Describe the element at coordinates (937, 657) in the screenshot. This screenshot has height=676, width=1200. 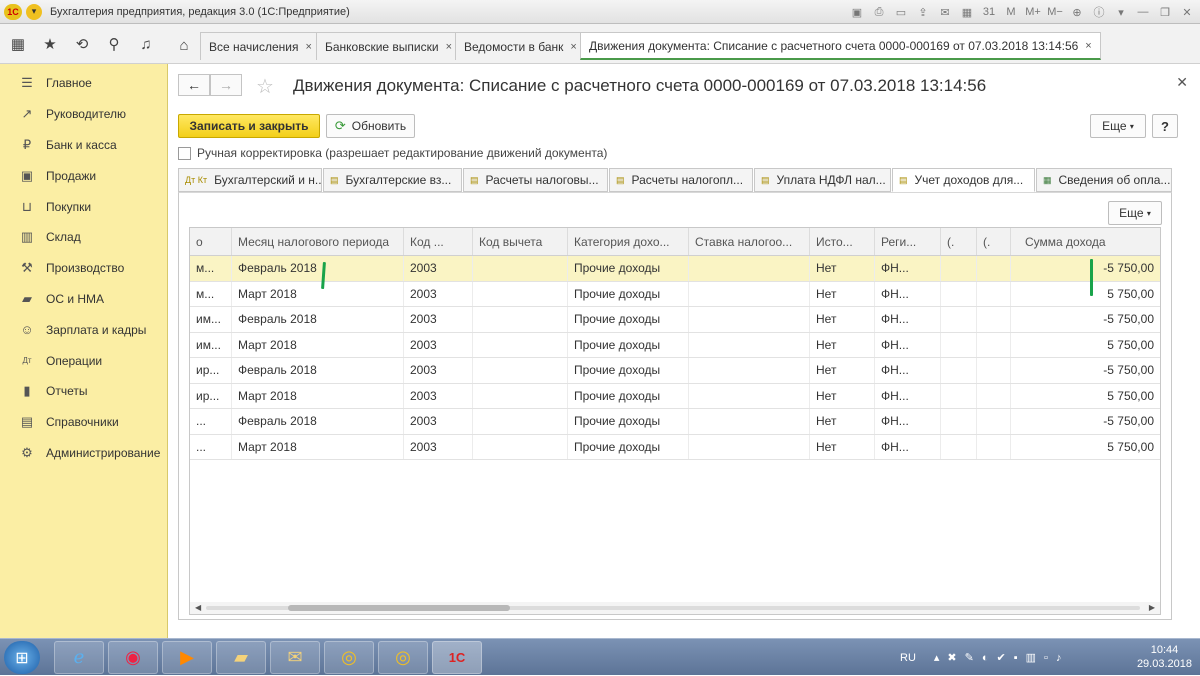
I see `tray-arrow-icon: ▴` at that location.